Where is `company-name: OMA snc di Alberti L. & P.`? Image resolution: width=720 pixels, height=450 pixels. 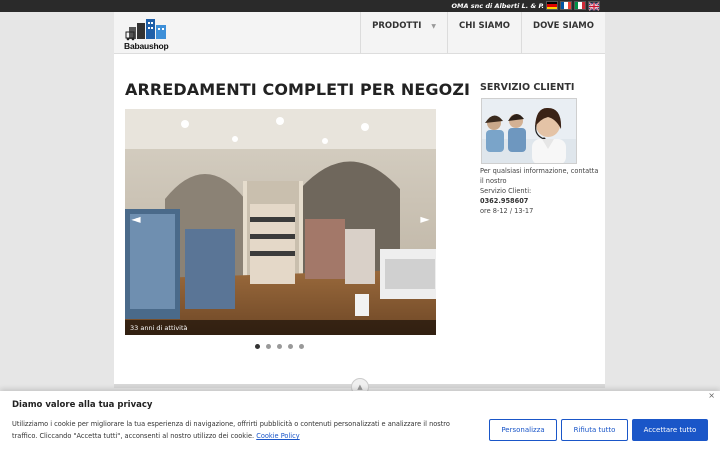
company-name: OMA snc di Alberti L. & P. is located at coordinates (497, 6).